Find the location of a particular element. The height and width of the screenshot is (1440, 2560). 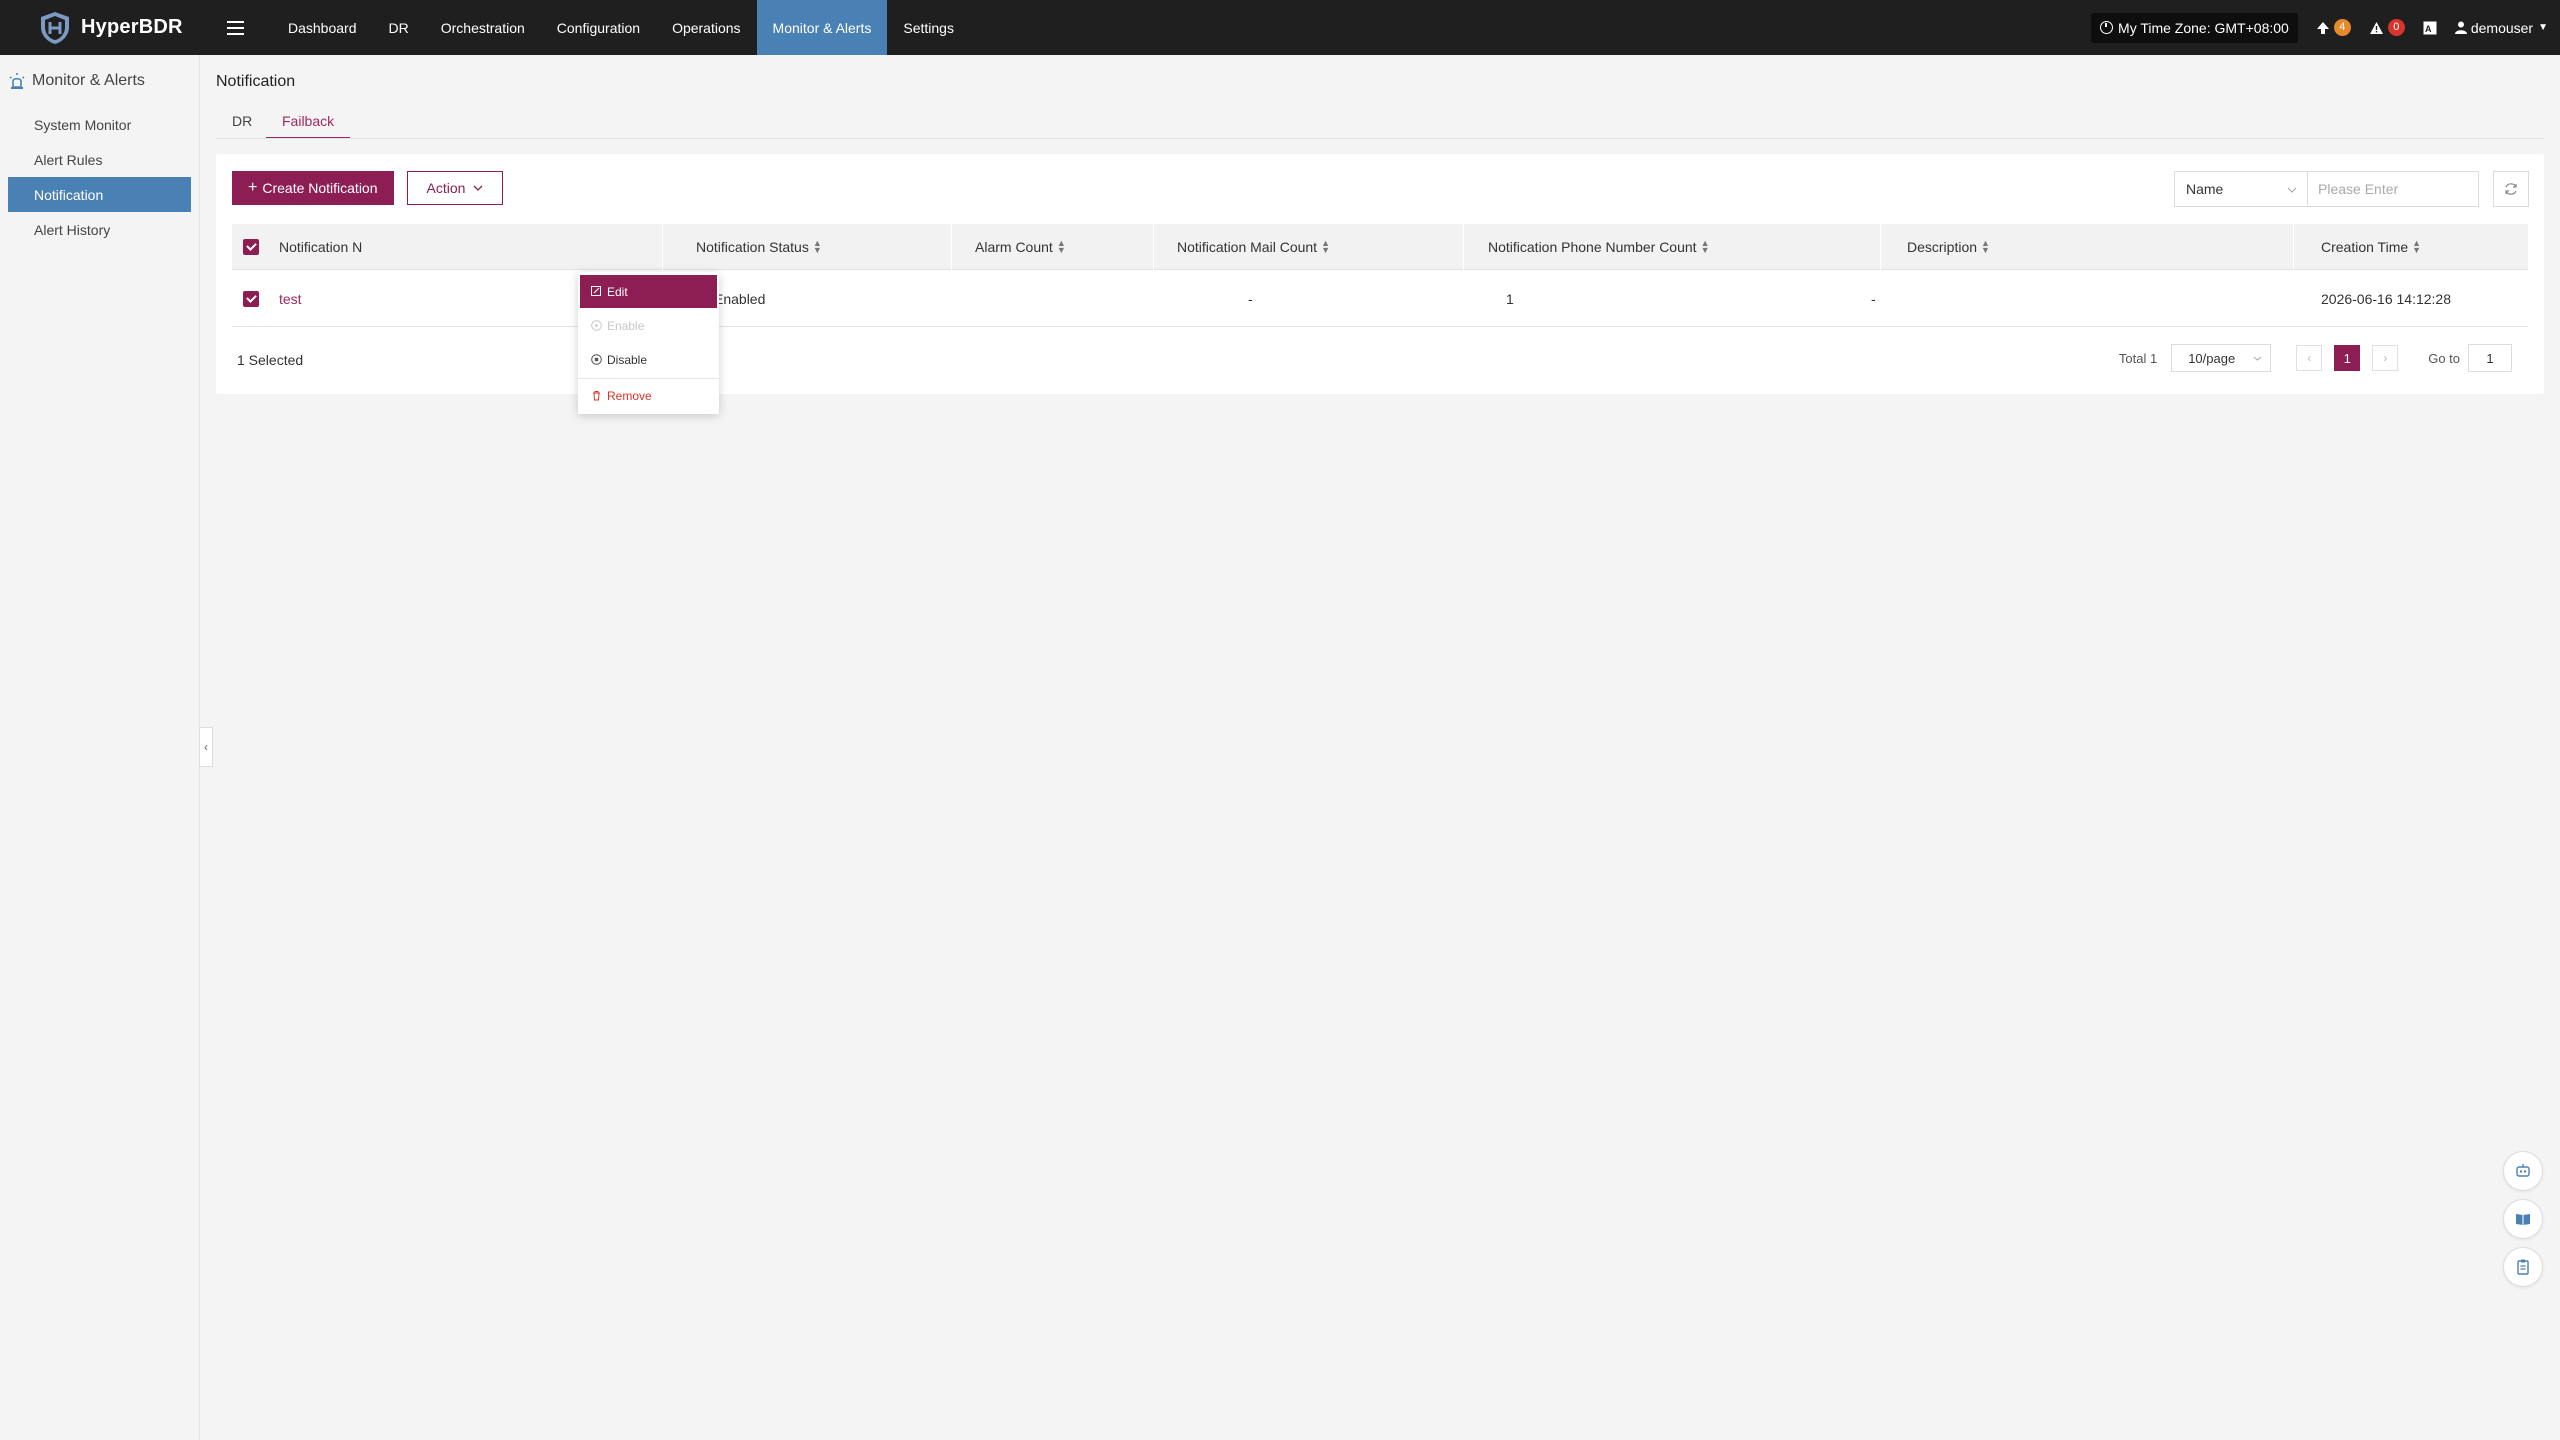

column-header-description: Description ▲ ▼ is located at coordinates (1948, 247).